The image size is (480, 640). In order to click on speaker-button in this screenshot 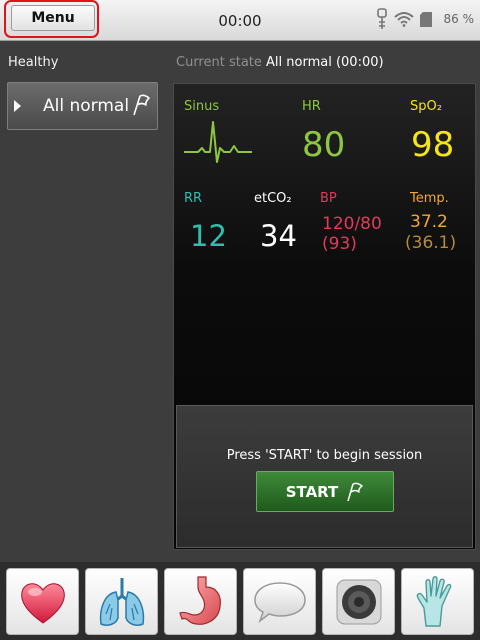, I will do `click(358, 601)`.